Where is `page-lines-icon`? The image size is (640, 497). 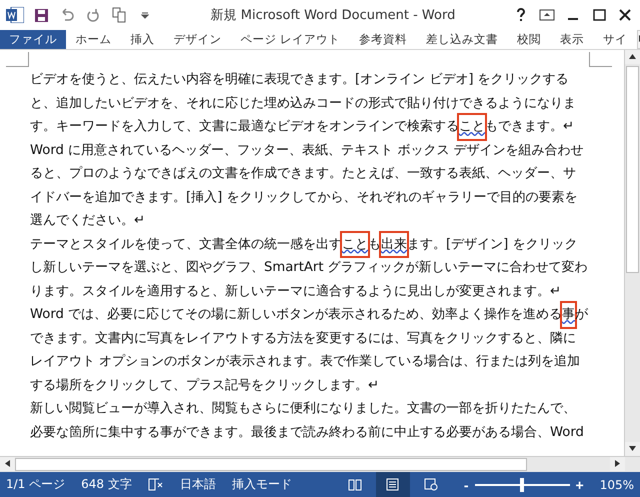 page-lines-icon is located at coordinates (393, 484).